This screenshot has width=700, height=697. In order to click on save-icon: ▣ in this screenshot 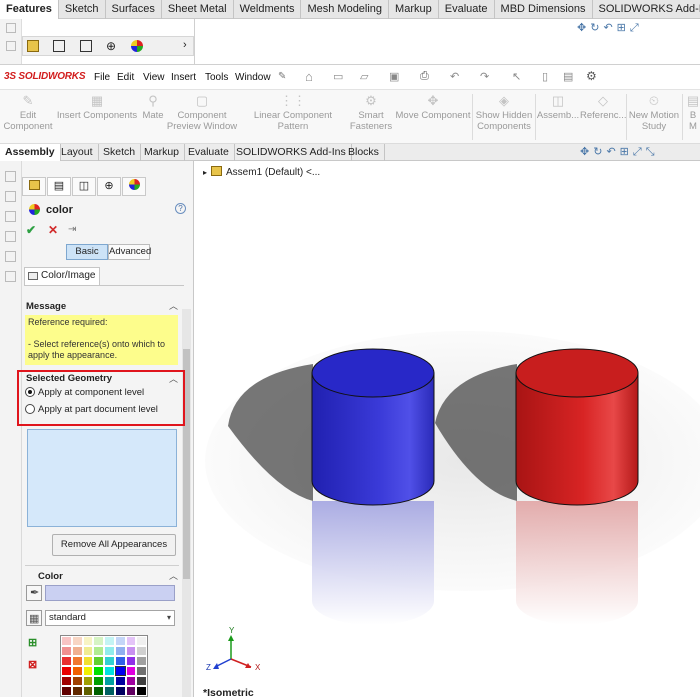, I will do `click(394, 76)`.